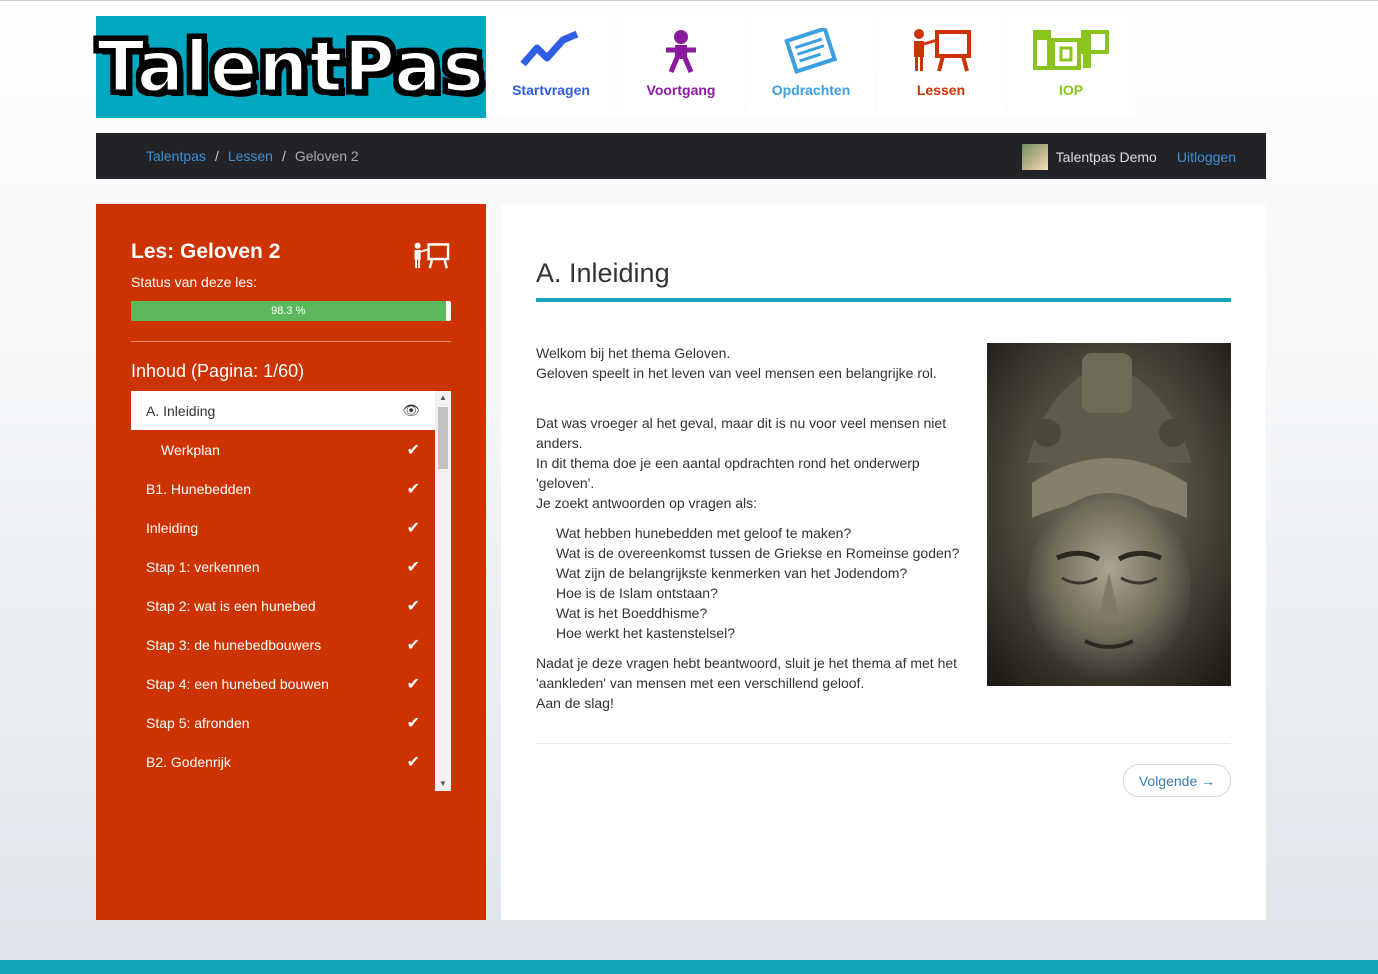  Describe the element at coordinates (283, 449) in the screenshot. I see `toc-item: Werkplan ✔` at that location.